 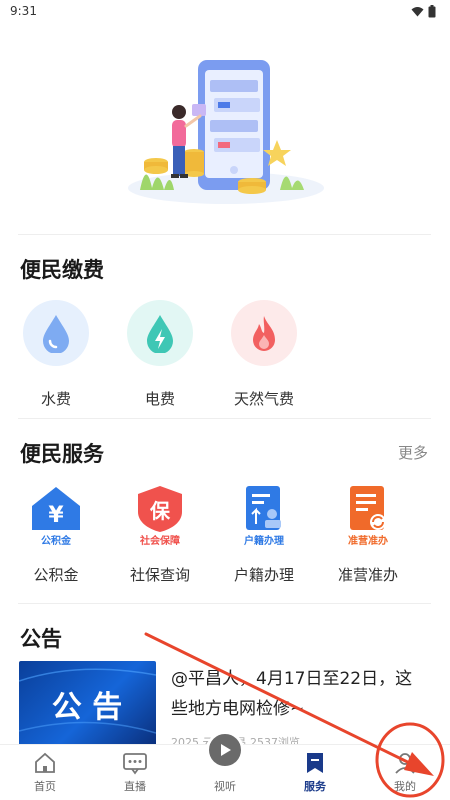 I want to click on service-item-label: 户籍办理, so click(x=263, y=575).